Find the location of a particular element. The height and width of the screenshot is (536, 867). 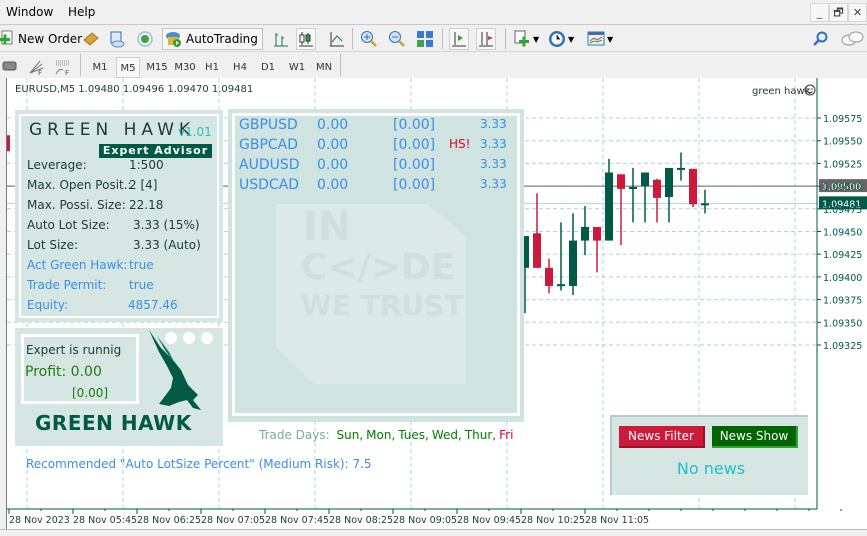

price-tick-label: 1.09575 is located at coordinates (842, 119).